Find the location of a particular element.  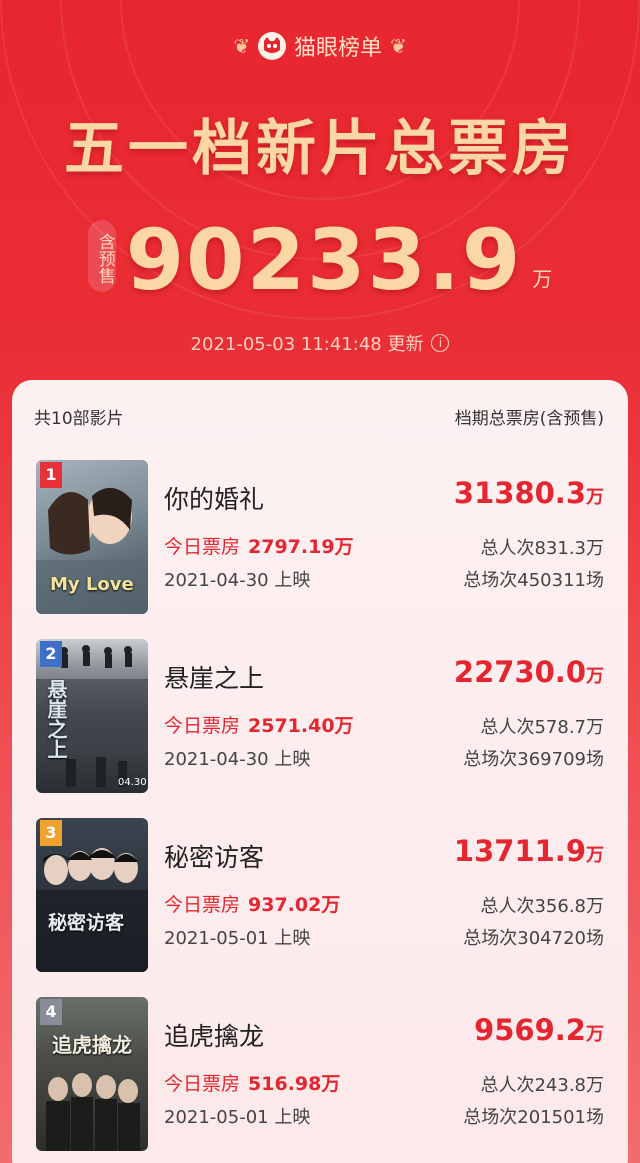

brand-label: 猫眼榜单 is located at coordinates (337, 48).